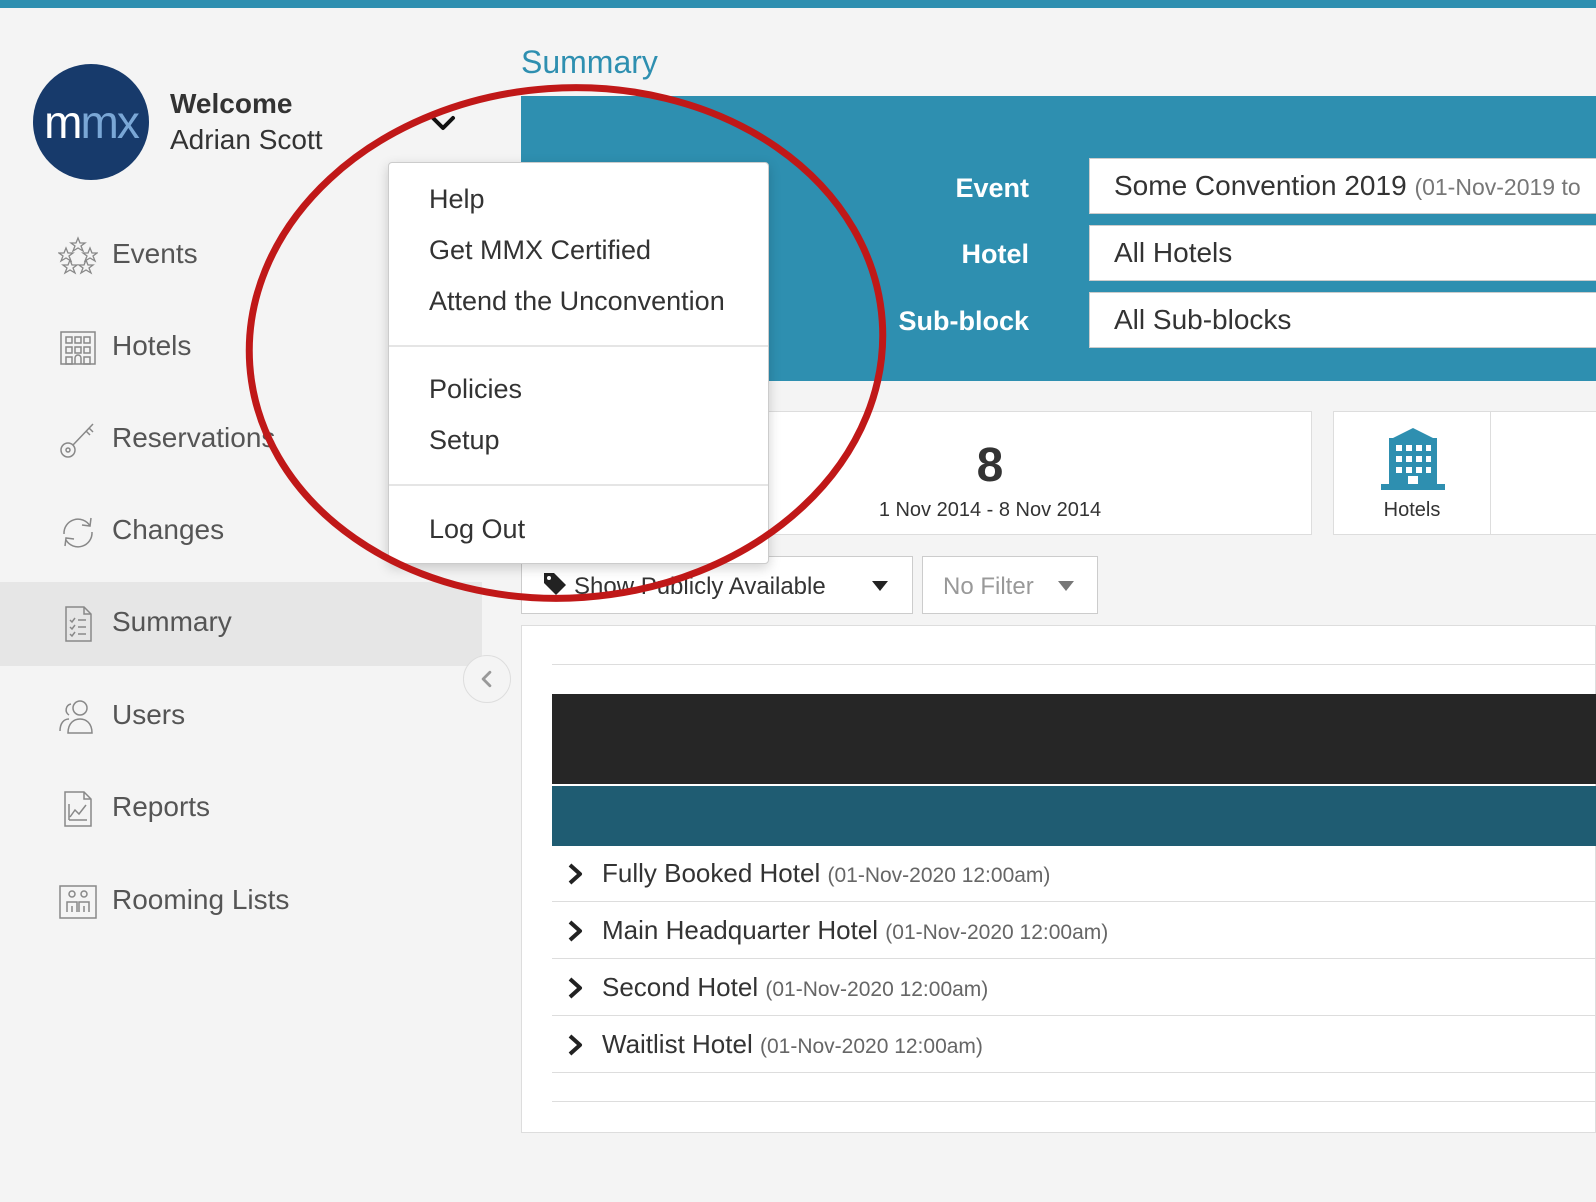  Describe the element at coordinates (78, 255) in the screenshot. I see `stars-icon` at that location.